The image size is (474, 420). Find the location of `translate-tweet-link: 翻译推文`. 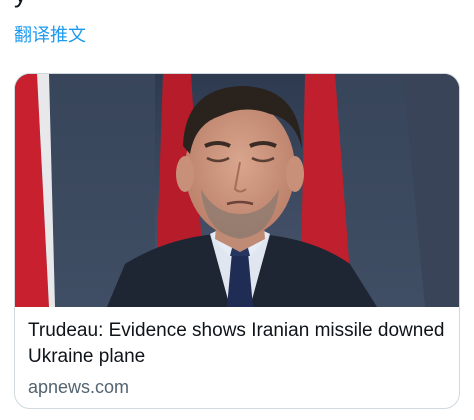

translate-tweet-link: 翻译推文 is located at coordinates (50, 36).